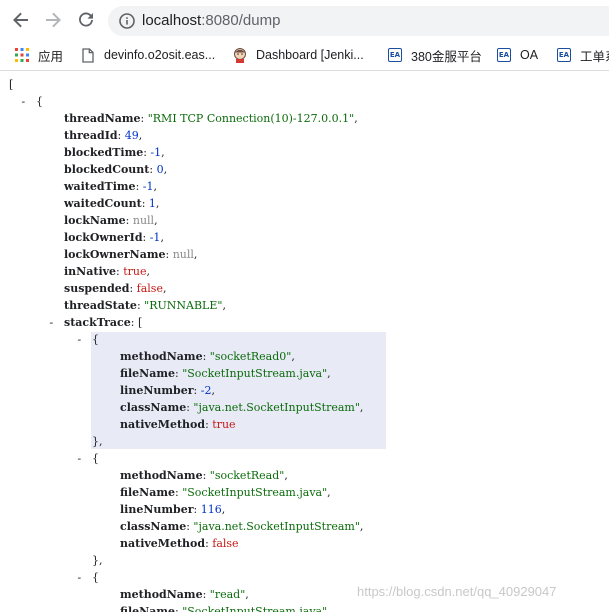 The height and width of the screenshot is (612, 609). Describe the element at coordinates (241, 20) in the screenshot. I see `url-port-path: :8080/dump` at that location.